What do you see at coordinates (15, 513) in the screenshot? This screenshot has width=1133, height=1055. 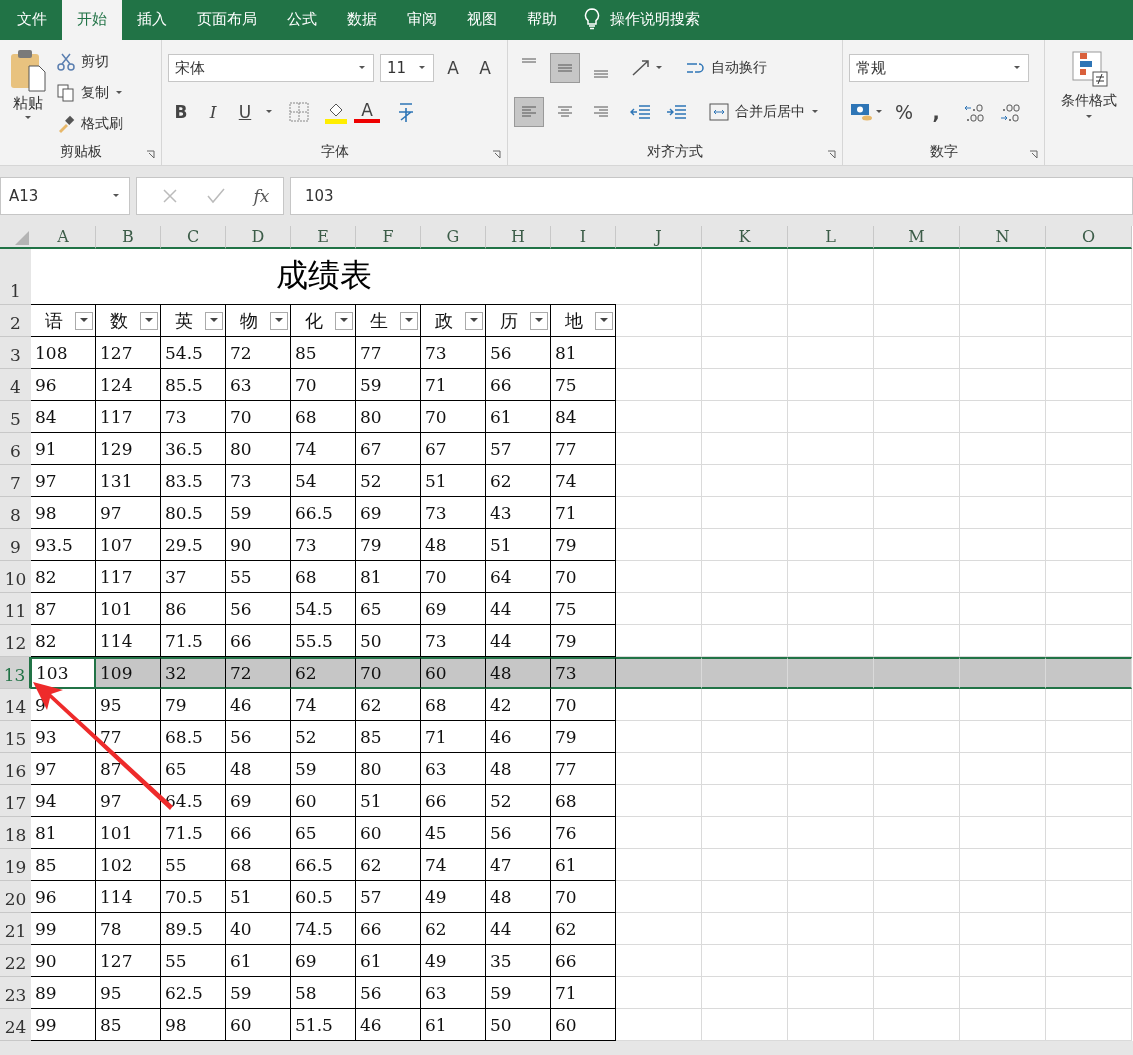 I see `row-header: 8` at bounding box center [15, 513].